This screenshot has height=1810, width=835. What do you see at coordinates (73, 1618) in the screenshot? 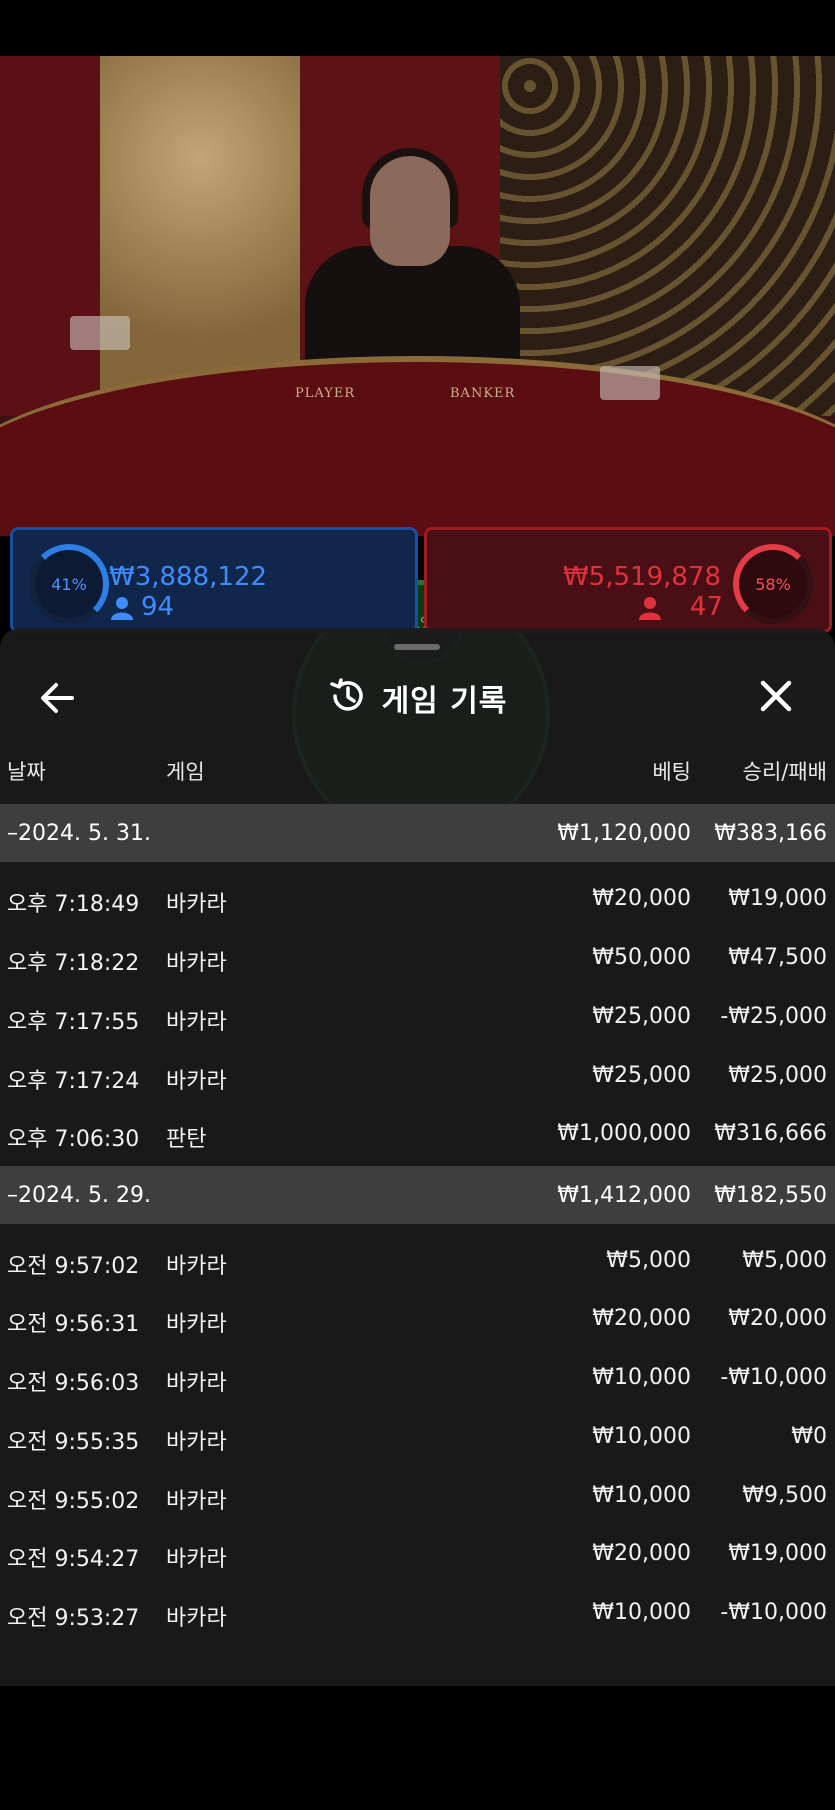
I see `row-date: 오전 9:53:27` at bounding box center [73, 1618].